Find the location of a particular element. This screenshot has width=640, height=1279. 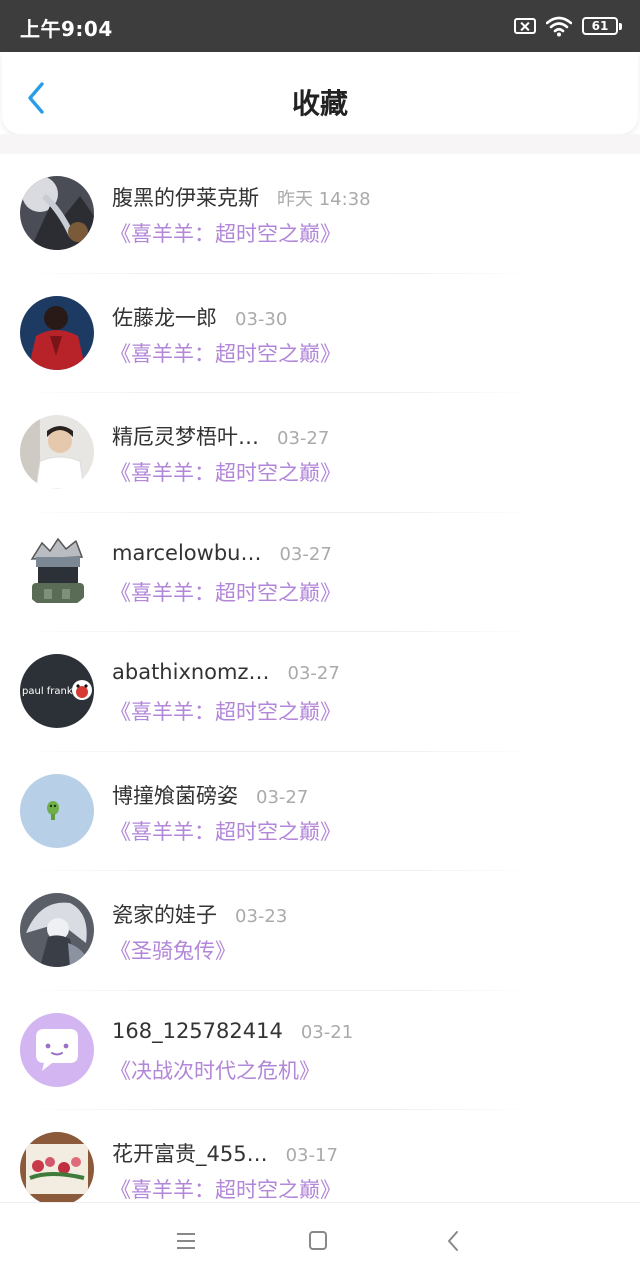

date: 03-21 is located at coordinates (327, 1032).